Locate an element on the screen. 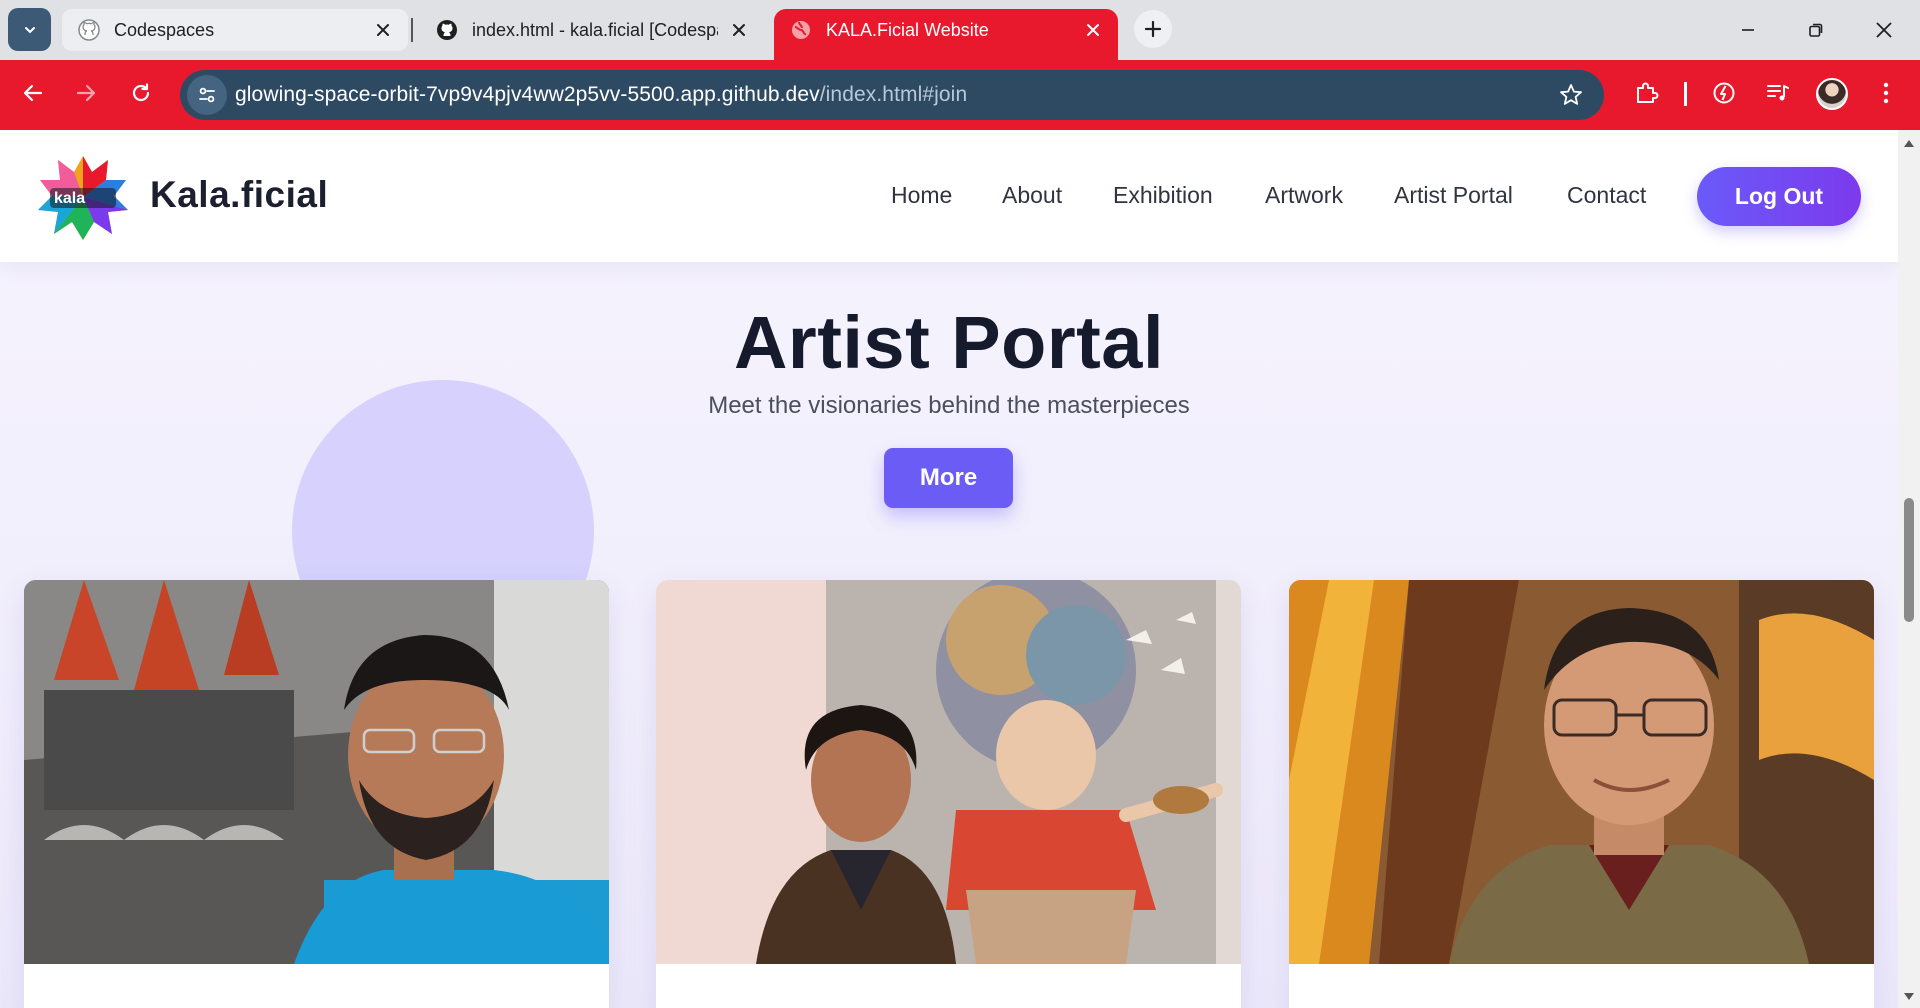  kala-logo: kala is located at coordinates (83, 197).